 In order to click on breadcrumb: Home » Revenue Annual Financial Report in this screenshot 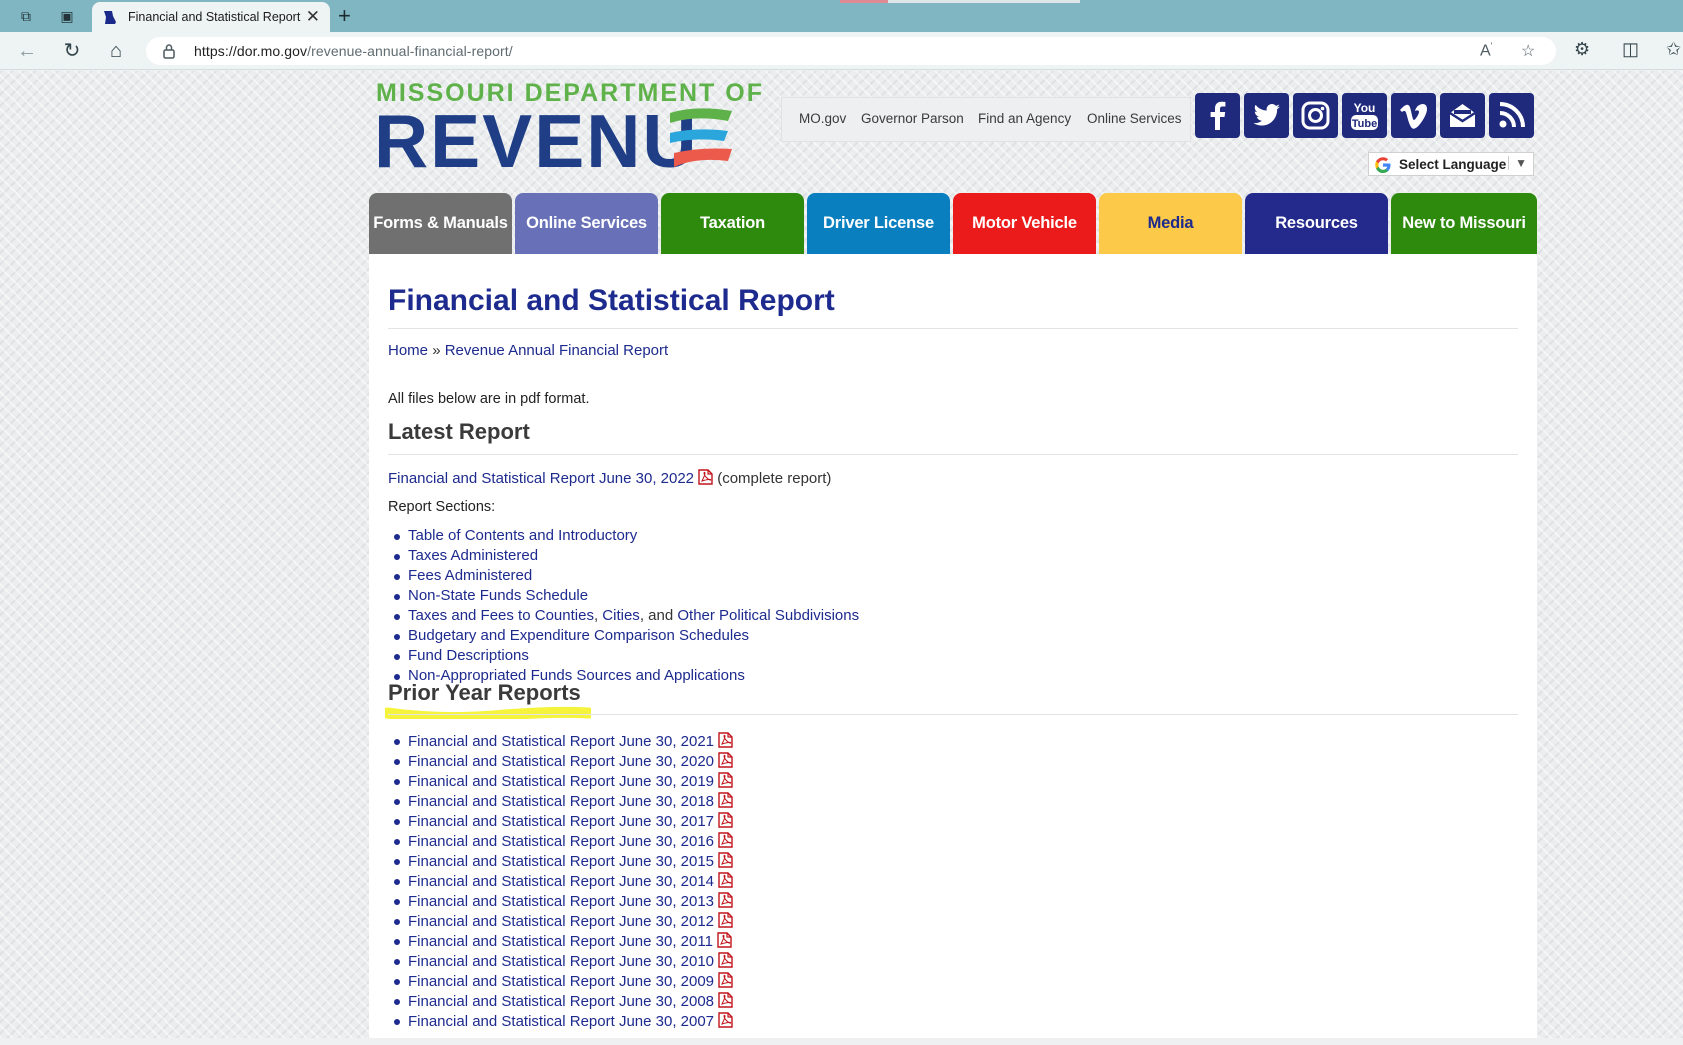, I will do `click(528, 350)`.